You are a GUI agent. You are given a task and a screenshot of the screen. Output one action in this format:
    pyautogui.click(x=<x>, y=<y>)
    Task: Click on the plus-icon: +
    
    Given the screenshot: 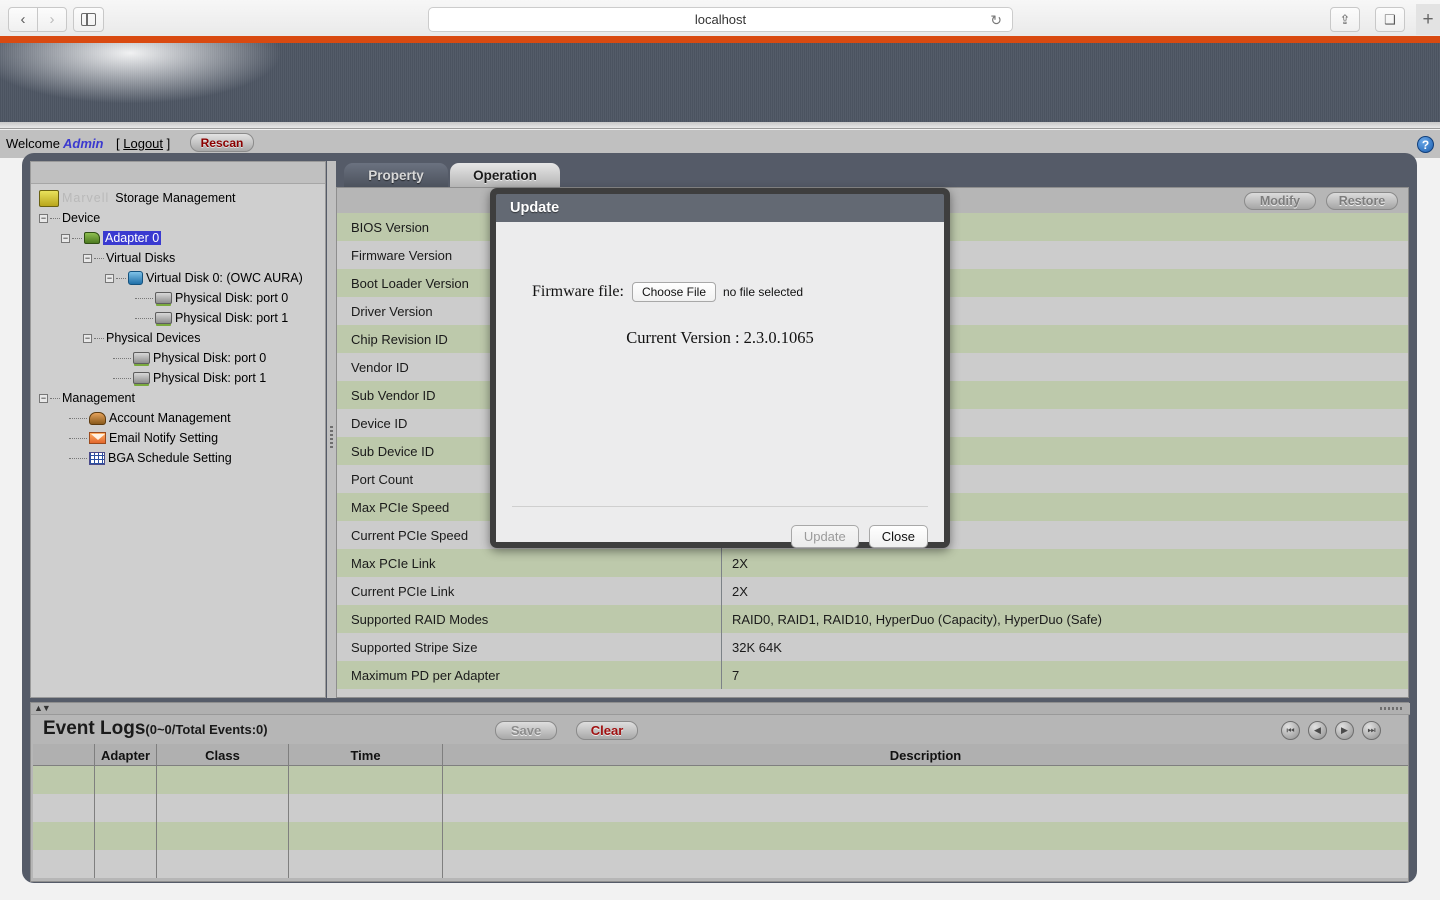 What is the action you would take?
    pyautogui.click(x=1428, y=19)
    